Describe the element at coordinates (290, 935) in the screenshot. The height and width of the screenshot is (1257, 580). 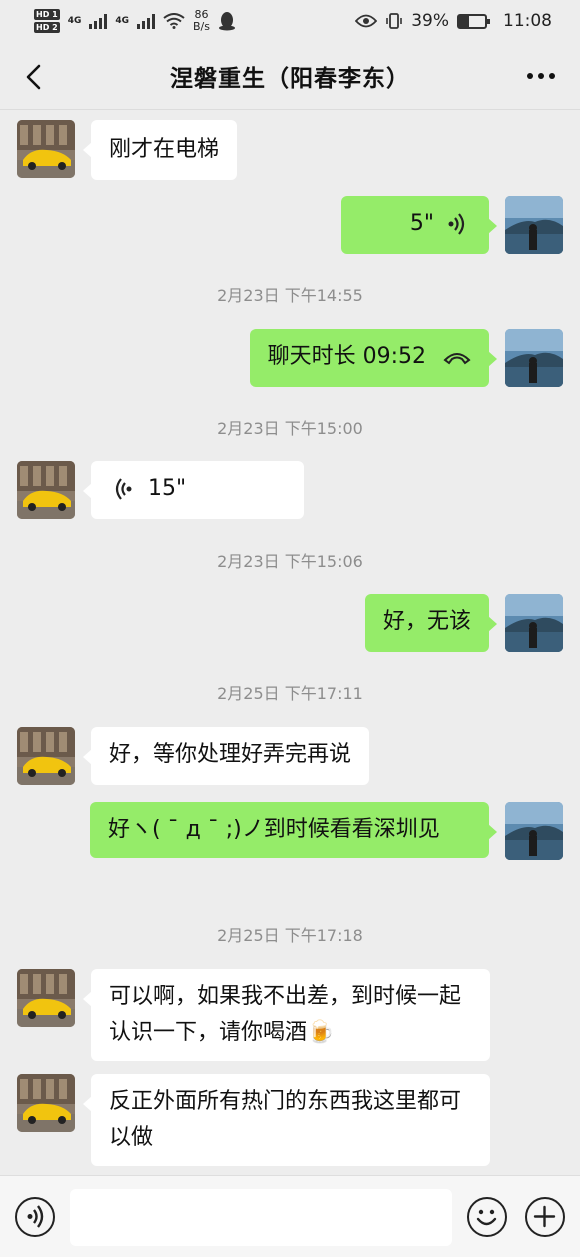
I see `timestamp: 2月25日 下午17:18` at that location.